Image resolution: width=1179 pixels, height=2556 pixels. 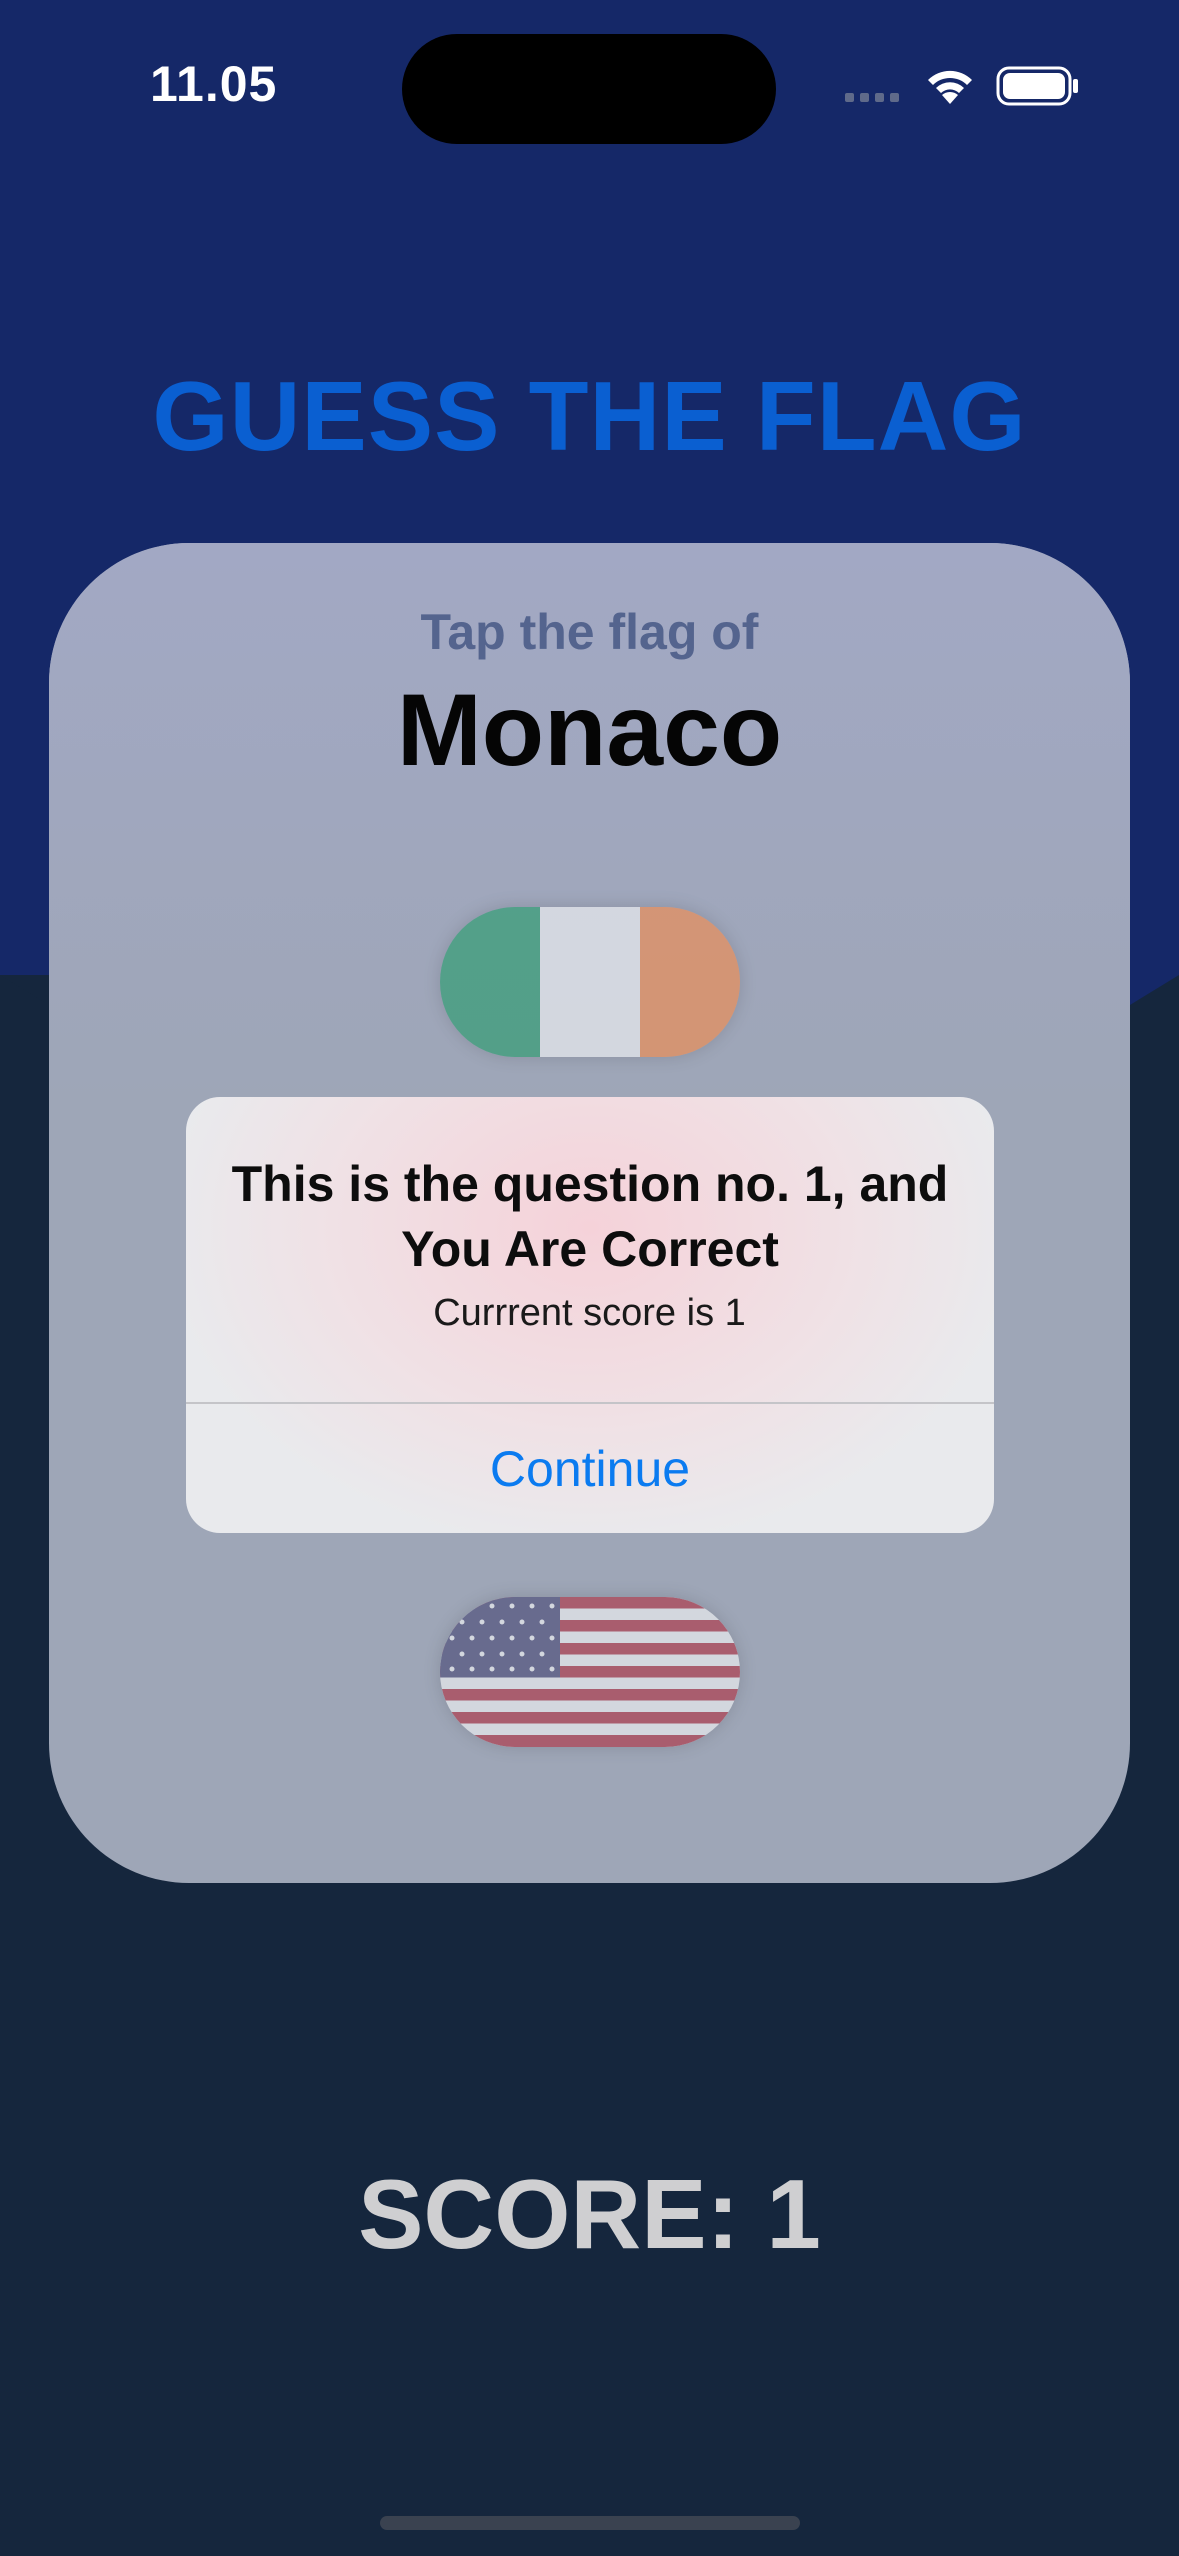 I want to click on question-prompt: Tap the flag of, so click(x=589, y=632).